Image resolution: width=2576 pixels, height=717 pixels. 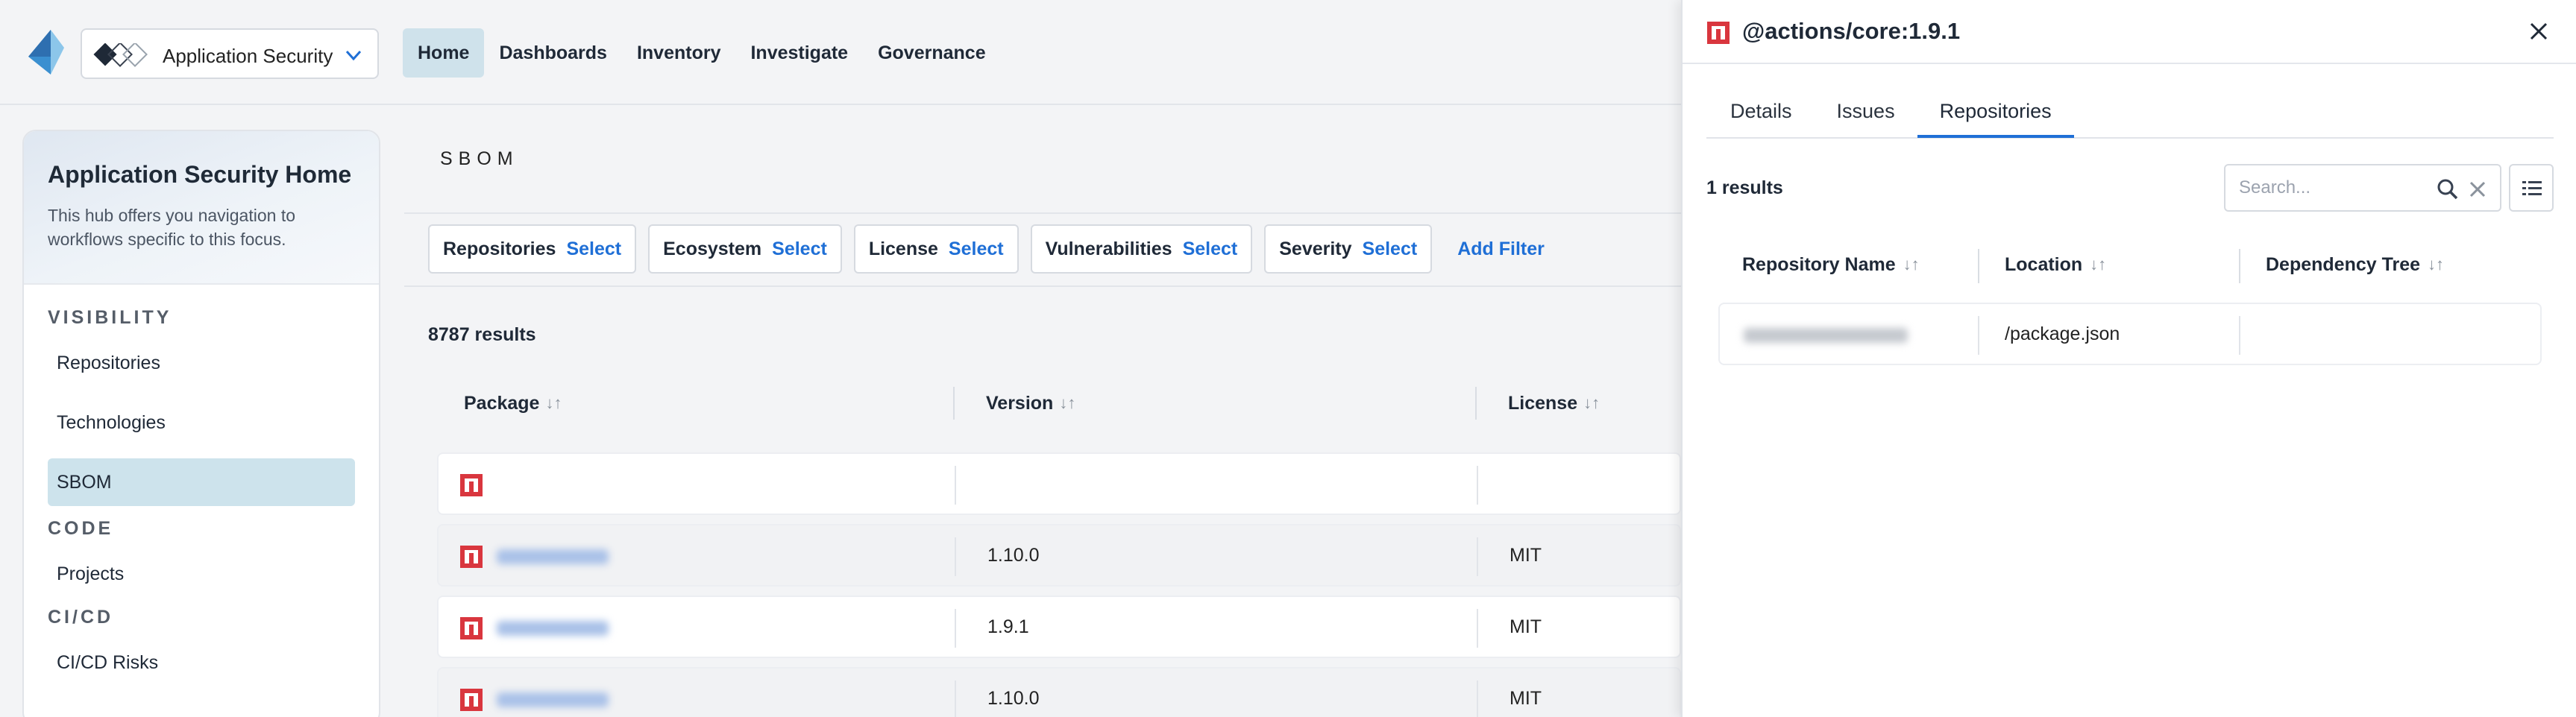 I want to click on nav-dashboards: Dashboards, so click(x=552, y=53).